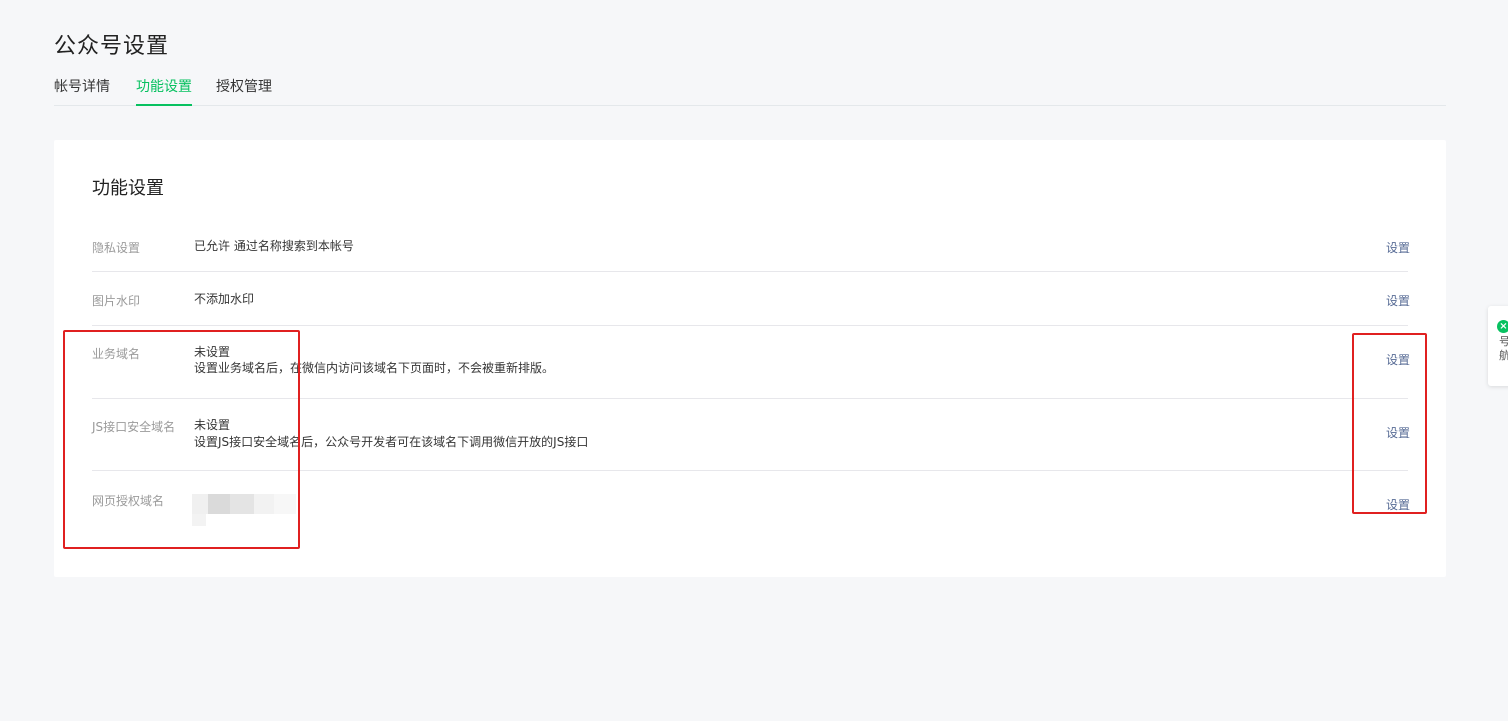  What do you see at coordinates (1503, 348) in the screenshot?
I see `floating-widget-text: 号航` at bounding box center [1503, 348].